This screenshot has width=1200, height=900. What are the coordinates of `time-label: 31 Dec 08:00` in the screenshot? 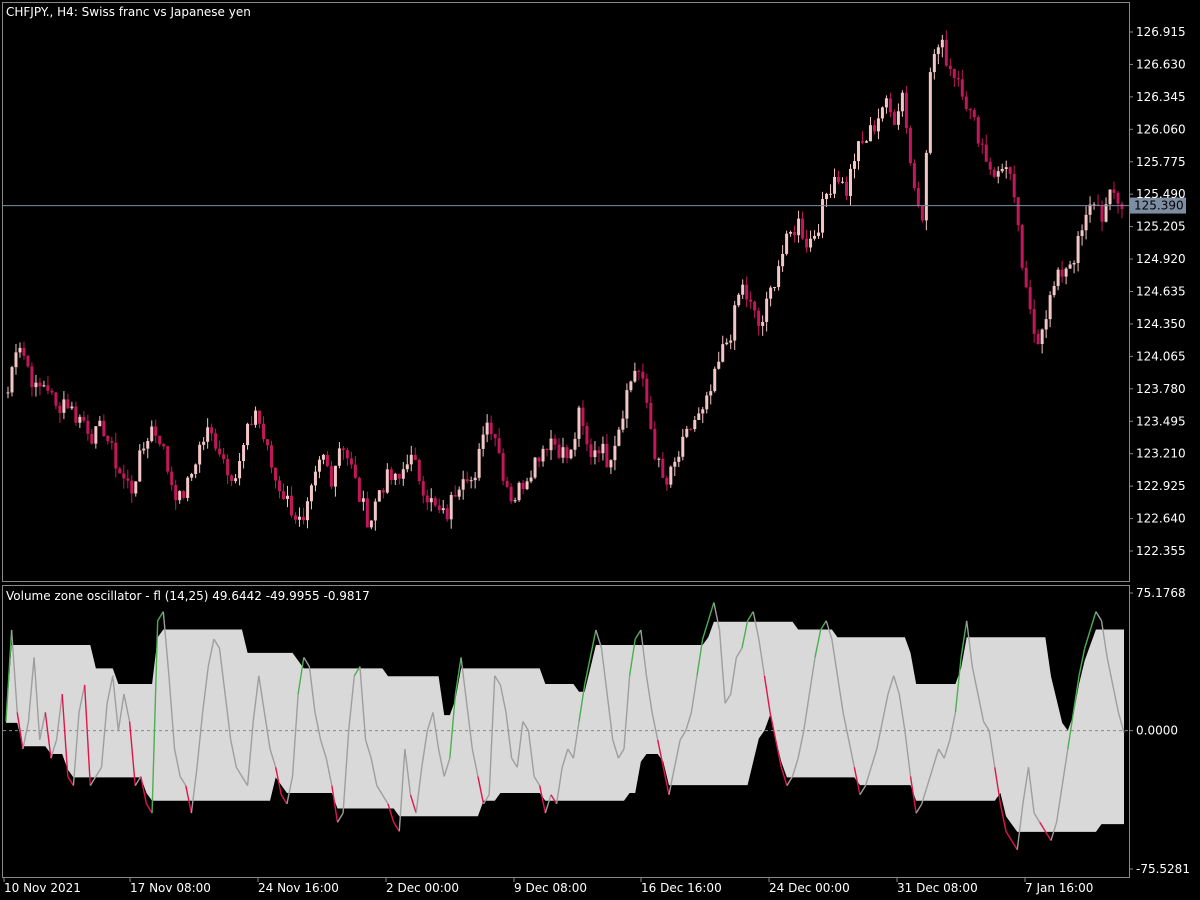 It's located at (937, 888).